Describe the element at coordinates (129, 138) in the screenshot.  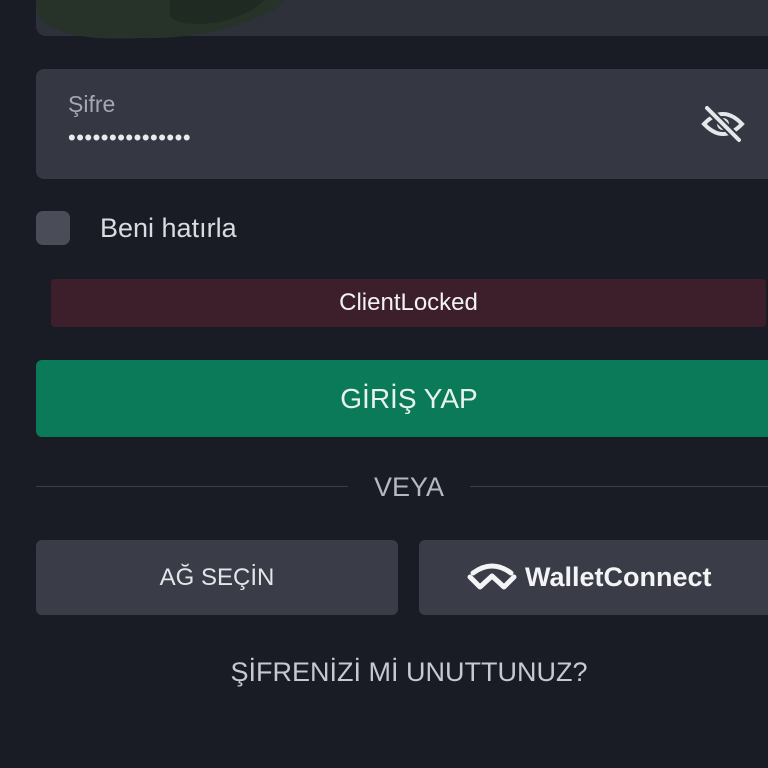
I see `password-input: •••••••••••••••` at that location.